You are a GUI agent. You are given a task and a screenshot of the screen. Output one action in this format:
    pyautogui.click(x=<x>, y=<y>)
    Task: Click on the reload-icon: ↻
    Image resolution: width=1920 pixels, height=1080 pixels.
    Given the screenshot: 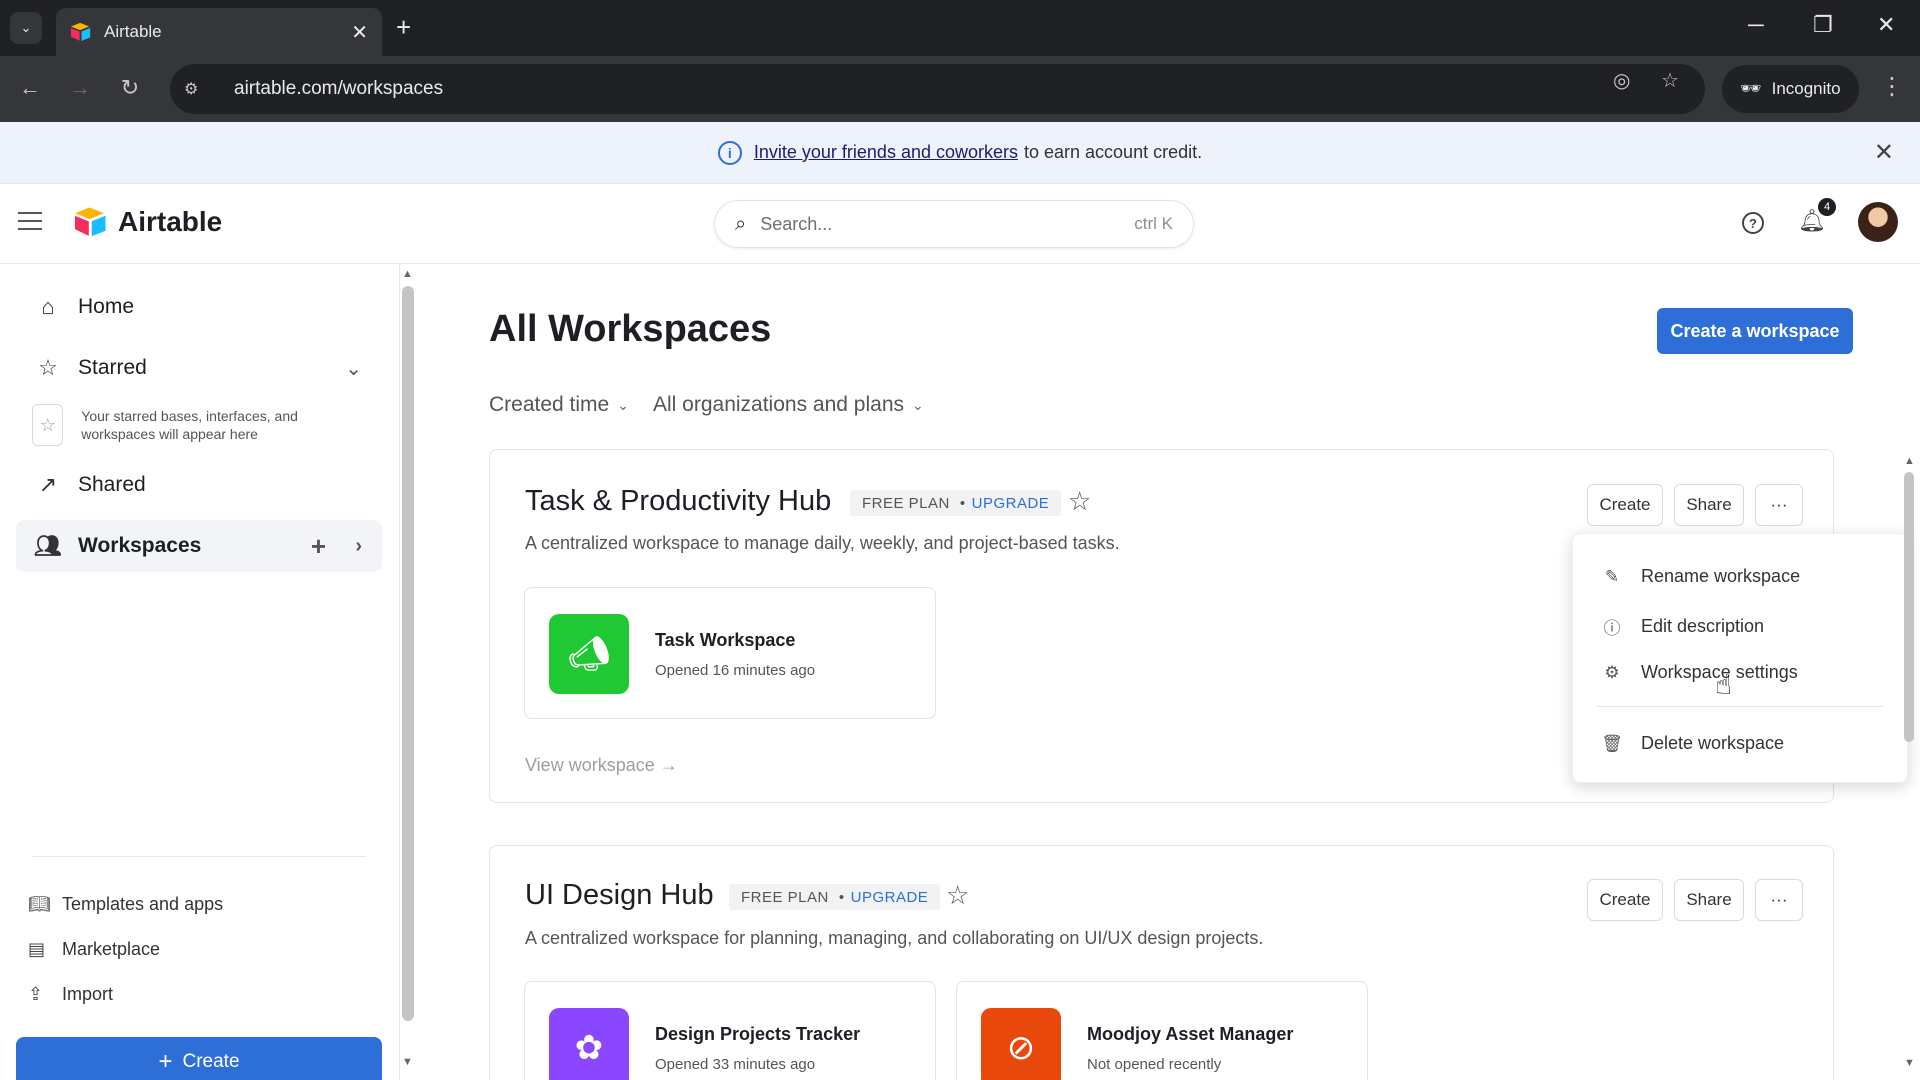 What is the action you would take?
    pyautogui.click(x=130, y=88)
    